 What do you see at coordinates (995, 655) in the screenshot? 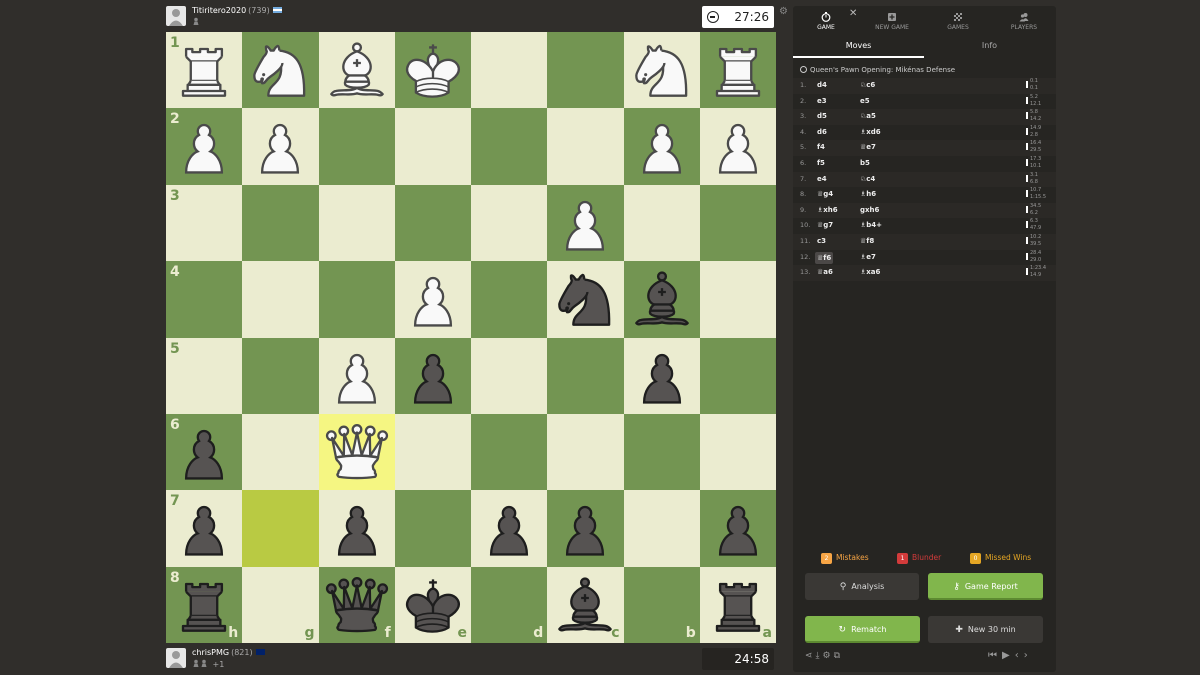
I see `first-move-icon: ⏮` at bounding box center [995, 655].